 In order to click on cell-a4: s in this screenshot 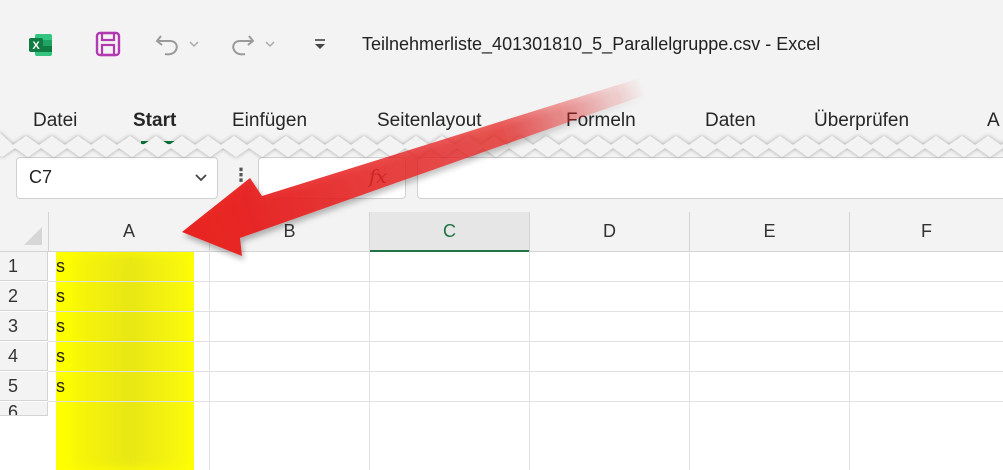, I will do `click(66, 356)`.